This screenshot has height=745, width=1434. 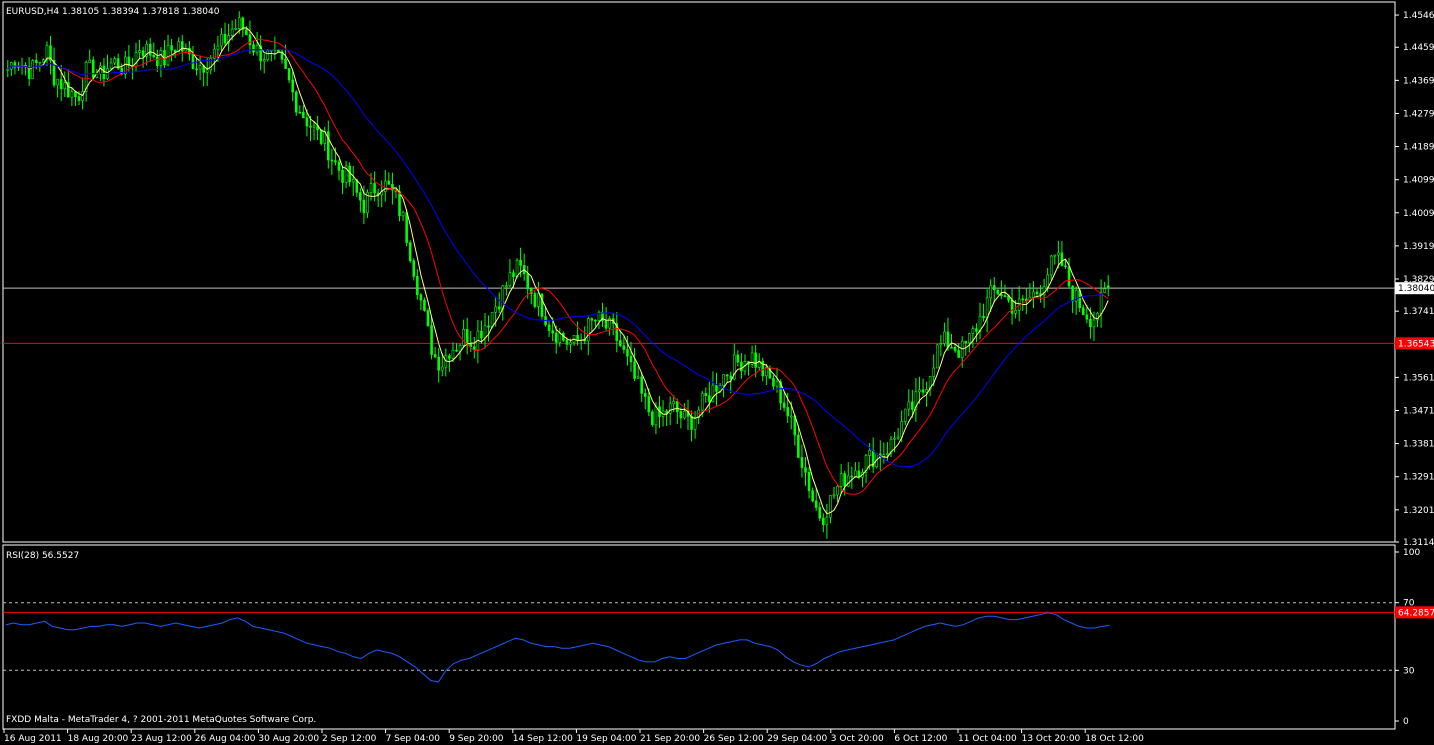 I want to click on price-tick-label: 1.39190, so click(x=1418, y=247).